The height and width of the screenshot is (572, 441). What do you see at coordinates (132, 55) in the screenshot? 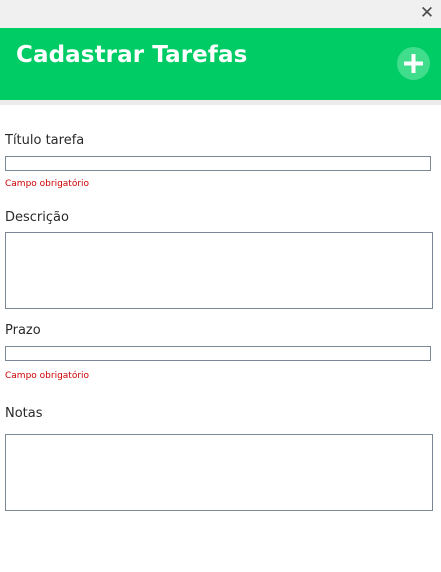
I see `page-title: Cadastrar Tarefas` at bounding box center [132, 55].